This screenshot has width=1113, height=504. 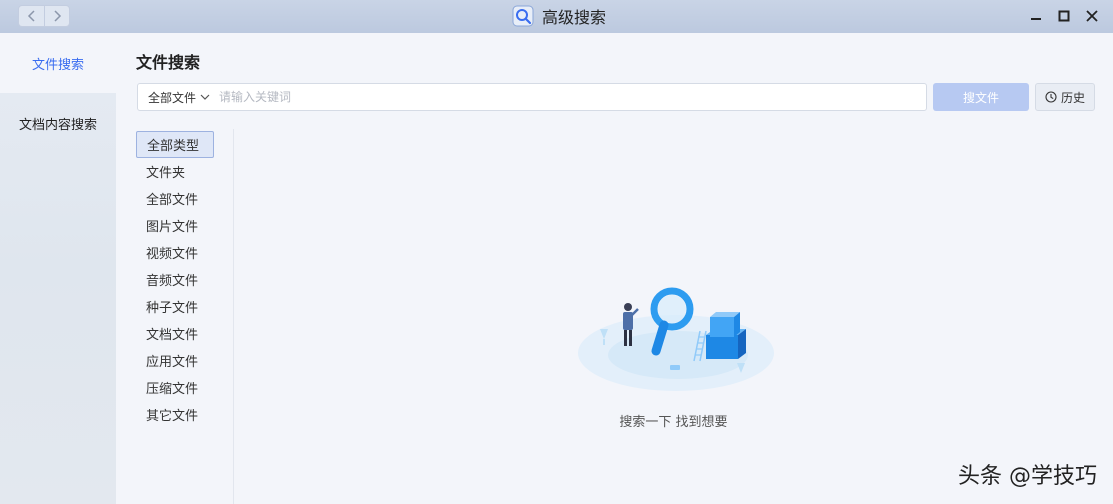 I want to click on search-button: 搜文件, so click(x=981, y=97).